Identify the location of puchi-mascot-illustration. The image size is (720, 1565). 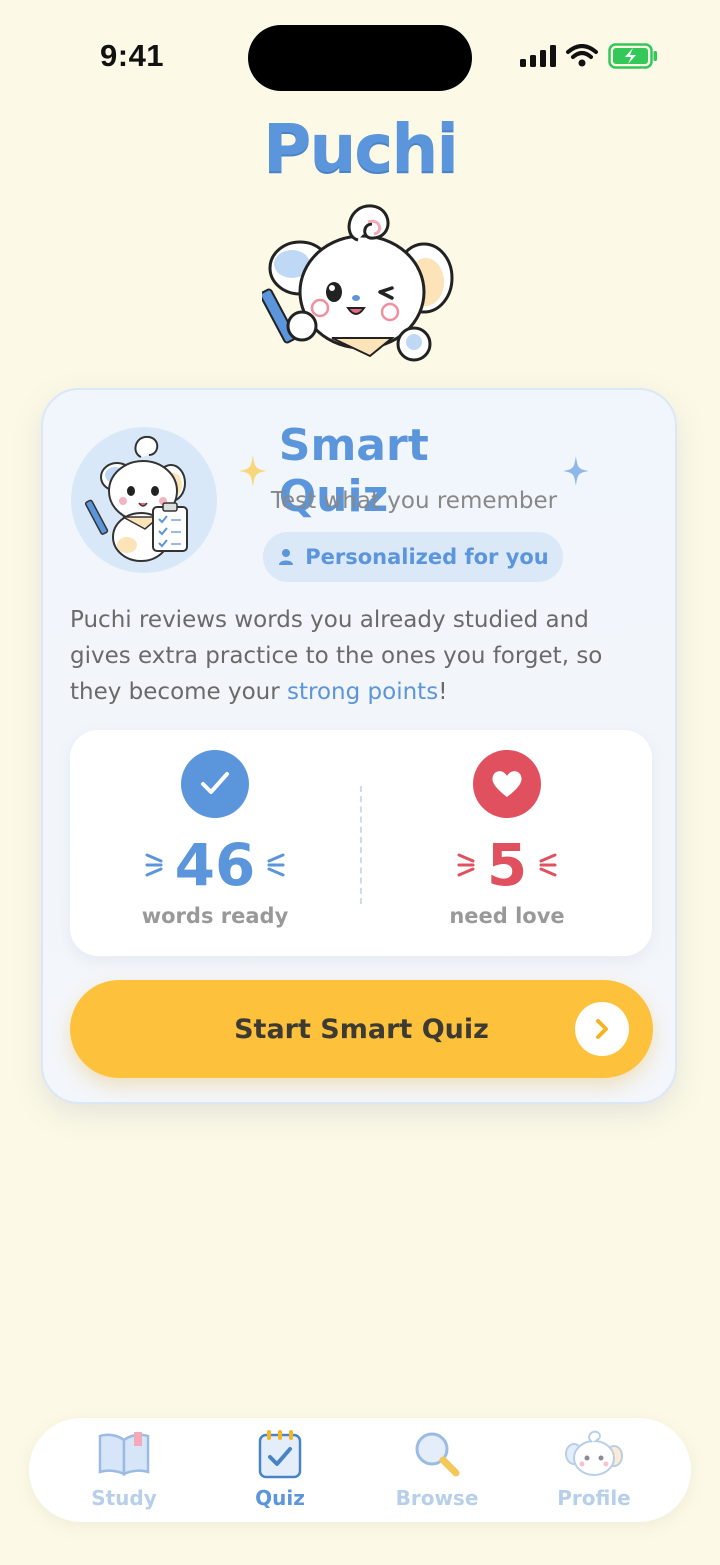
(358, 283).